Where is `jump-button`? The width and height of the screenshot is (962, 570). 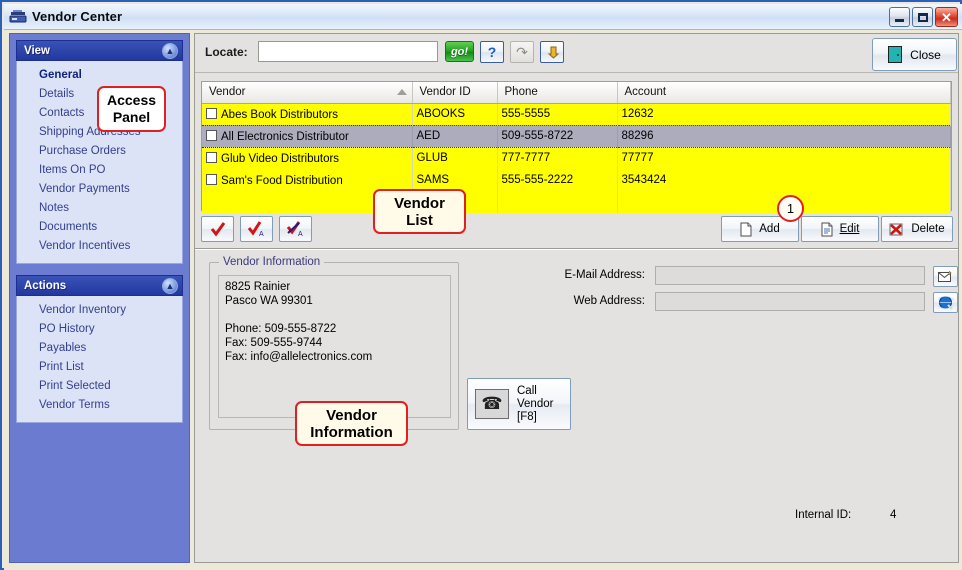 jump-button is located at coordinates (552, 52).